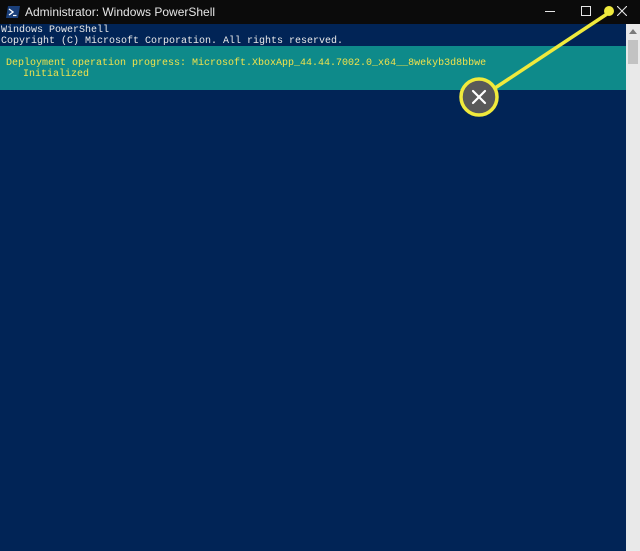 This screenshot has height=551, width=640. Describe the element at coordinates (55, 30) in the screenshot. I see `console-line: Windows PowerShell` at that location.